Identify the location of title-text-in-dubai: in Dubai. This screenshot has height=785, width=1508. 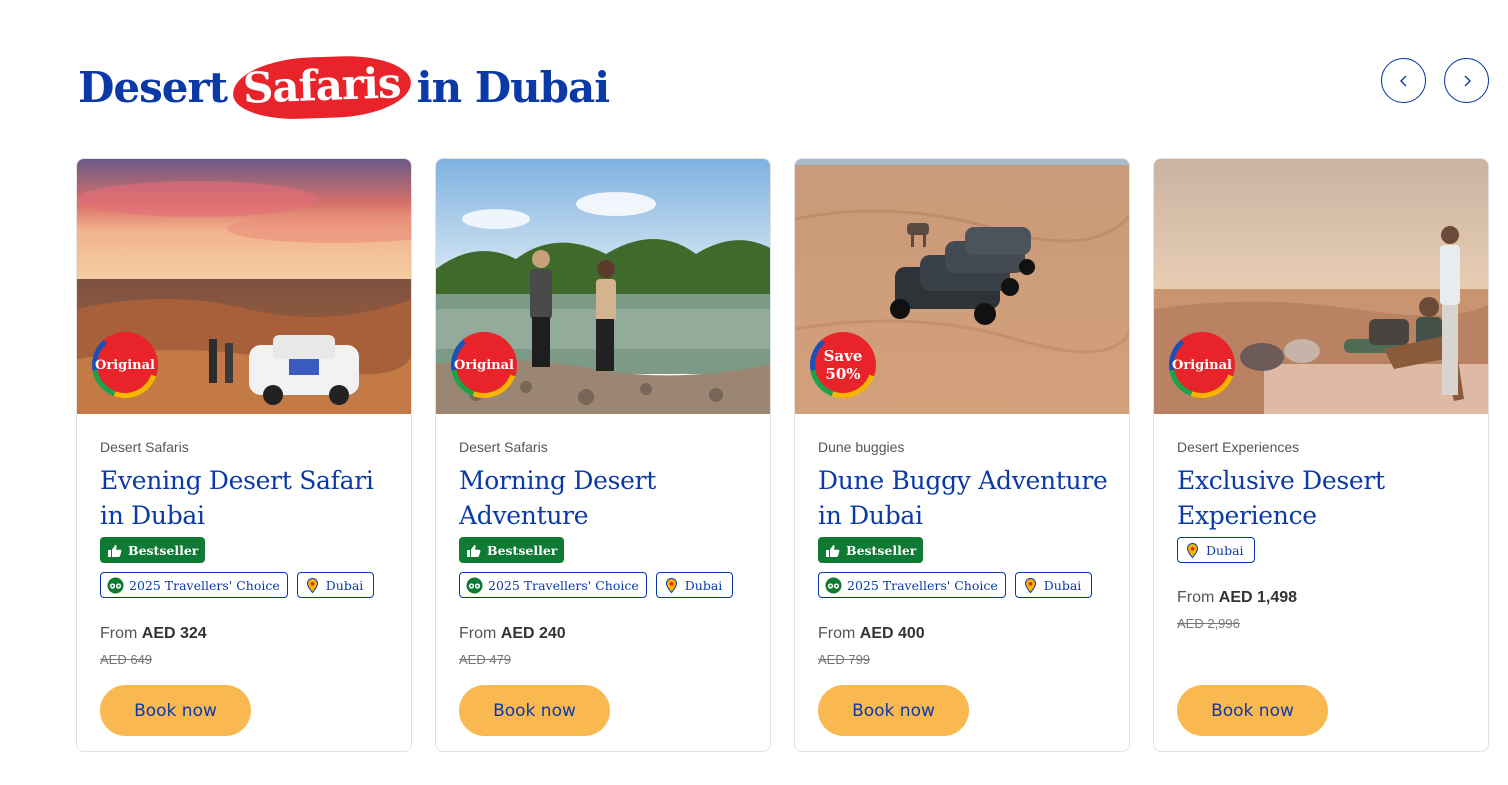
(513, 87).